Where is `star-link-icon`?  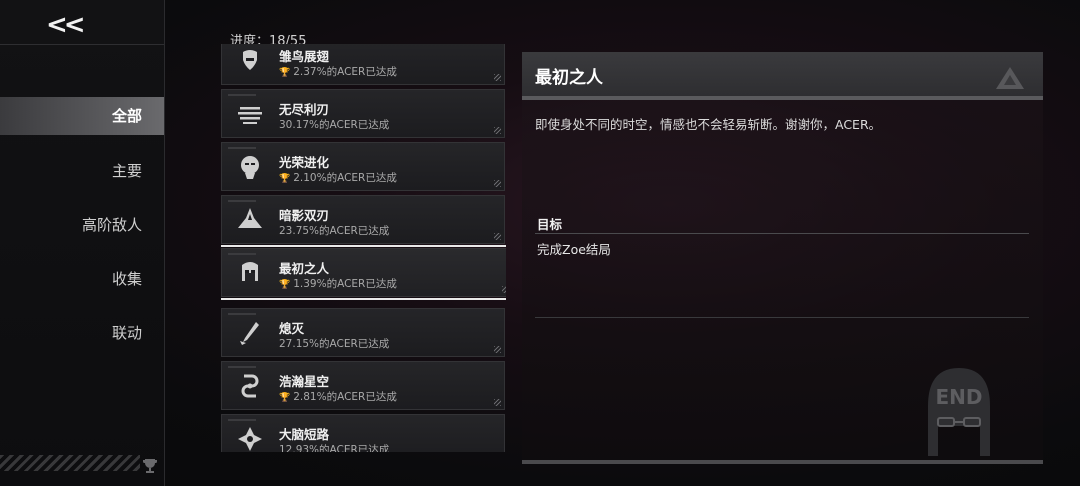
star-link-icon is located at coordinates (250, 386).